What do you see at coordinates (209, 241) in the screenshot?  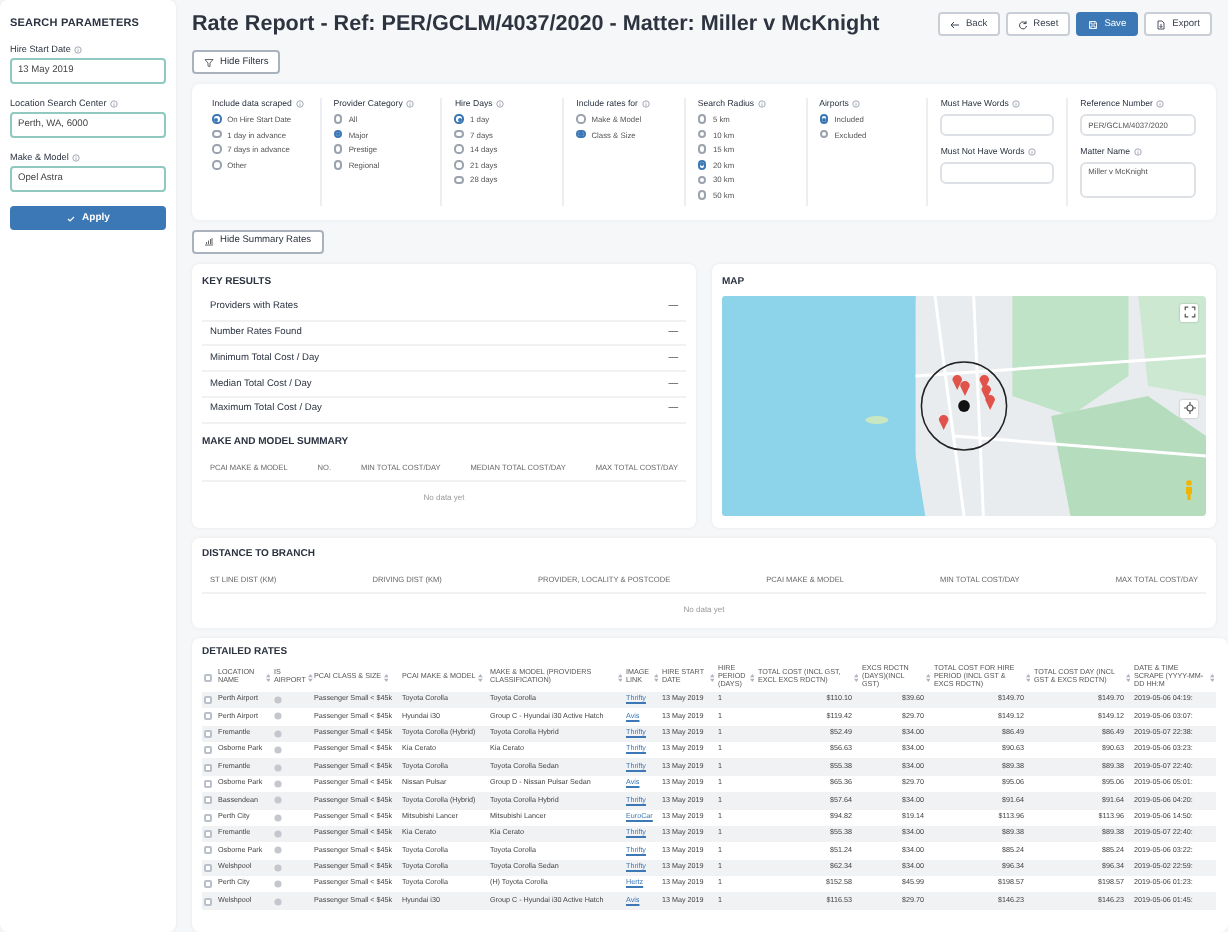 I see `chart-icon` at bounding box center [209, 241].